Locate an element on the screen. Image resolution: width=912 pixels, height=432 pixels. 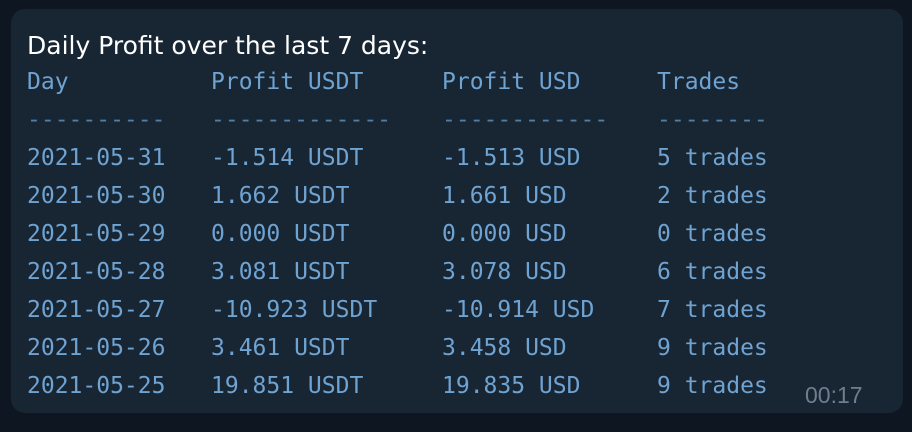
cell-profit-usdt: 19.851 USDT is located at coordinates (287, 386).